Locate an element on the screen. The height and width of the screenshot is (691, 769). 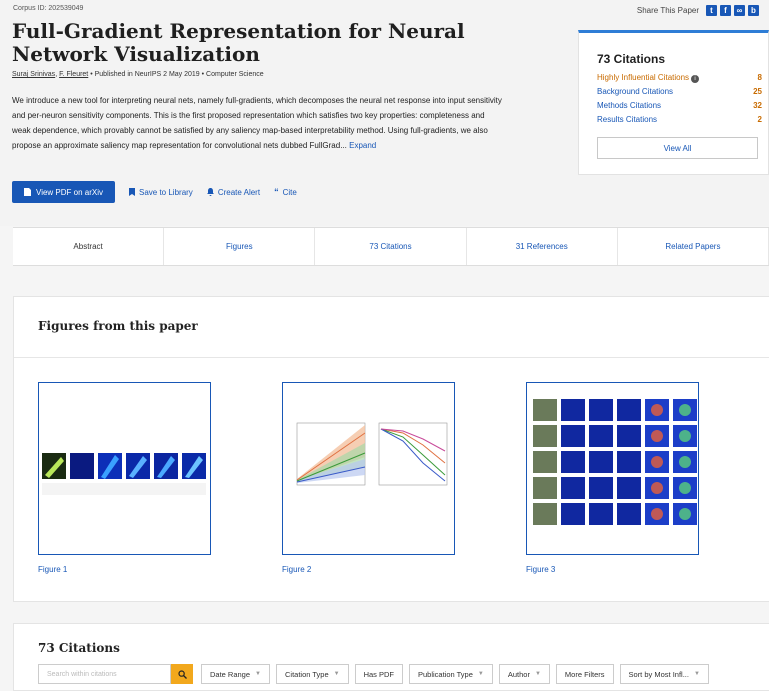
publication-info: Published in NeurIPS 2 May 2019 is located at coordinates (147, 74).